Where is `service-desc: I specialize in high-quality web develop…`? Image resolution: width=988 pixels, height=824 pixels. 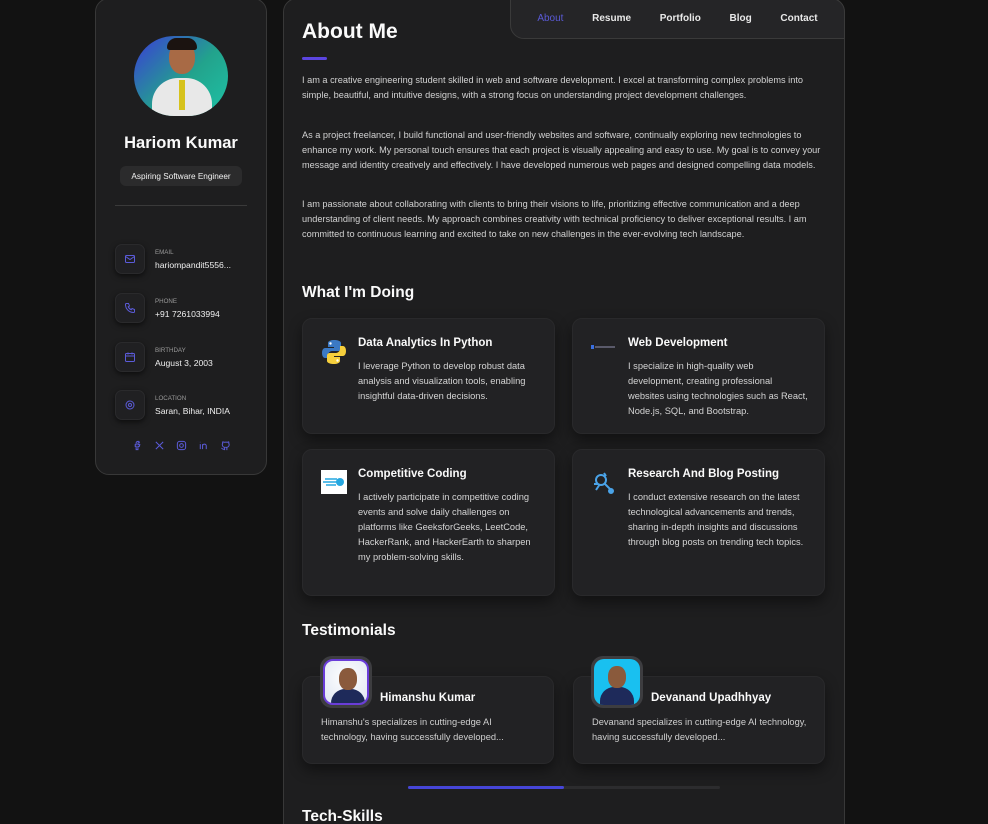
service-desc: I specialize in high-quality web develop… is located at coordinates (718, 388).